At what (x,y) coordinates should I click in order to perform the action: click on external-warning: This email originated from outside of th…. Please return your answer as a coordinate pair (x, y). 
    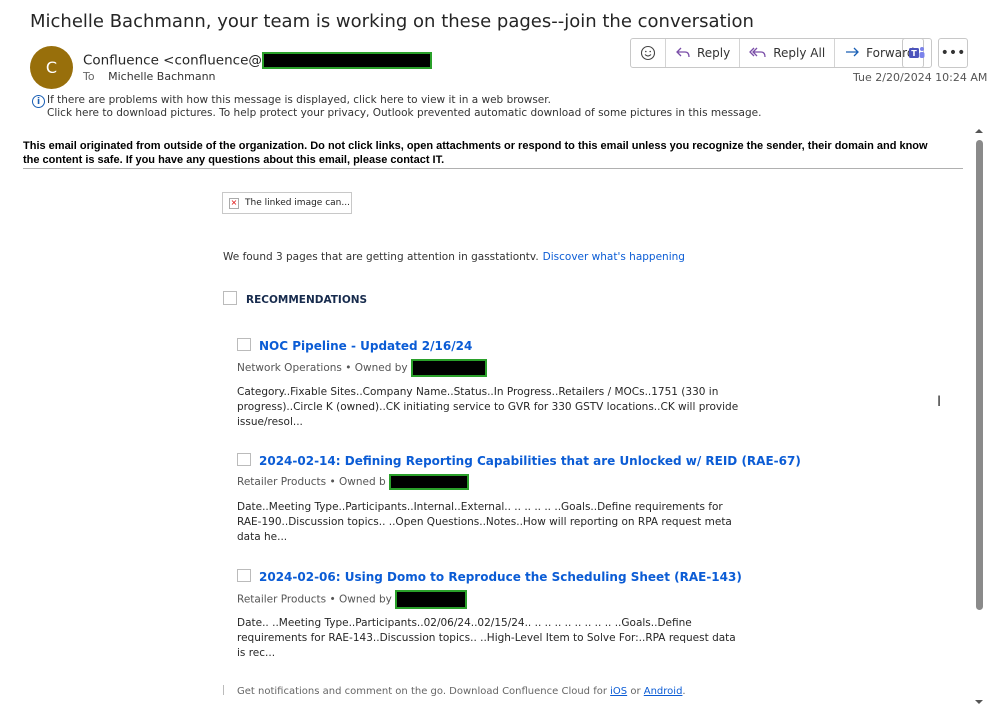
    Looking at the image, I should click on (475, 153).